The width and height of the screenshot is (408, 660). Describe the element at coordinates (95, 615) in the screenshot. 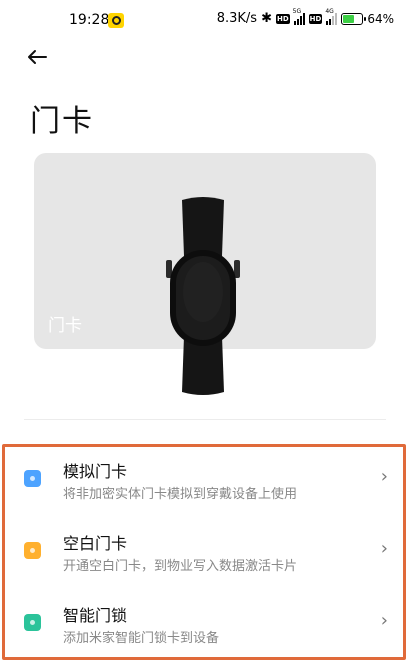

I see `option-title: 智能门锁` at that location.